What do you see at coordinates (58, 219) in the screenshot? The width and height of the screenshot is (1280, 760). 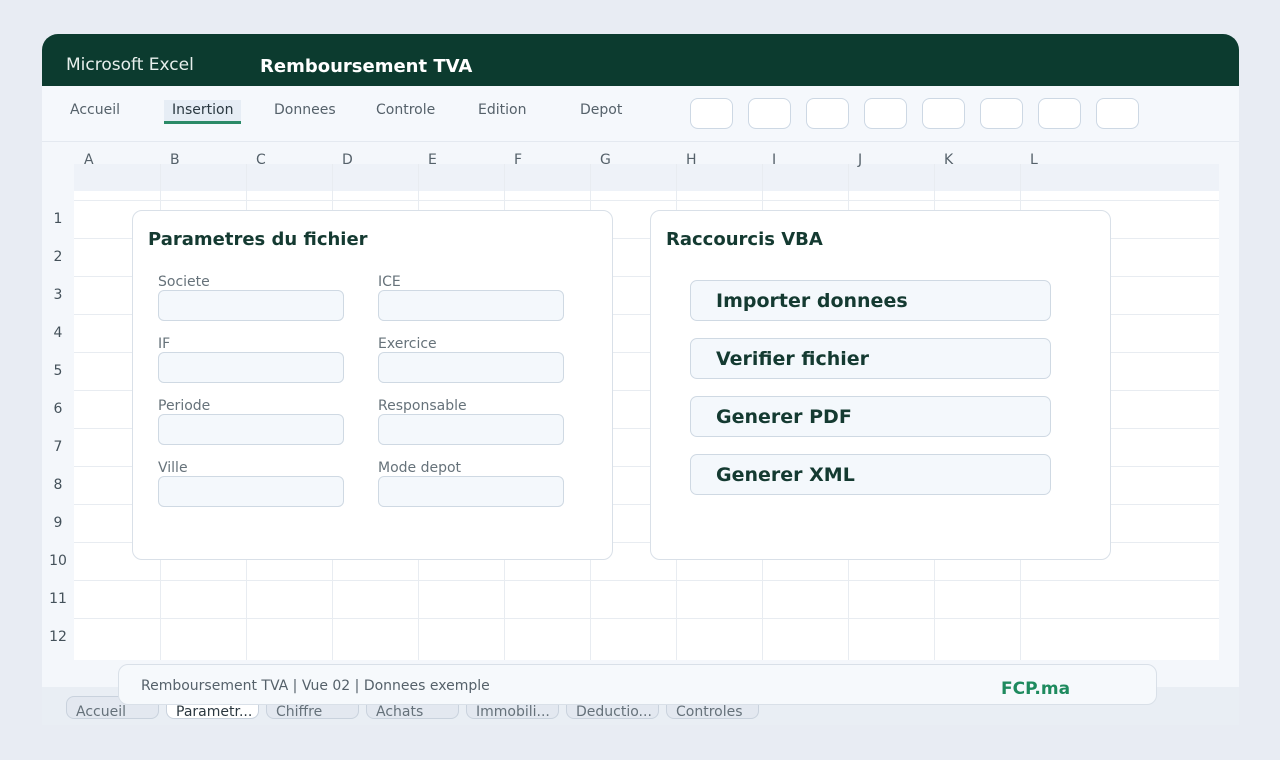 I see `row-header-1: 1` at bounding box center [58, 219].